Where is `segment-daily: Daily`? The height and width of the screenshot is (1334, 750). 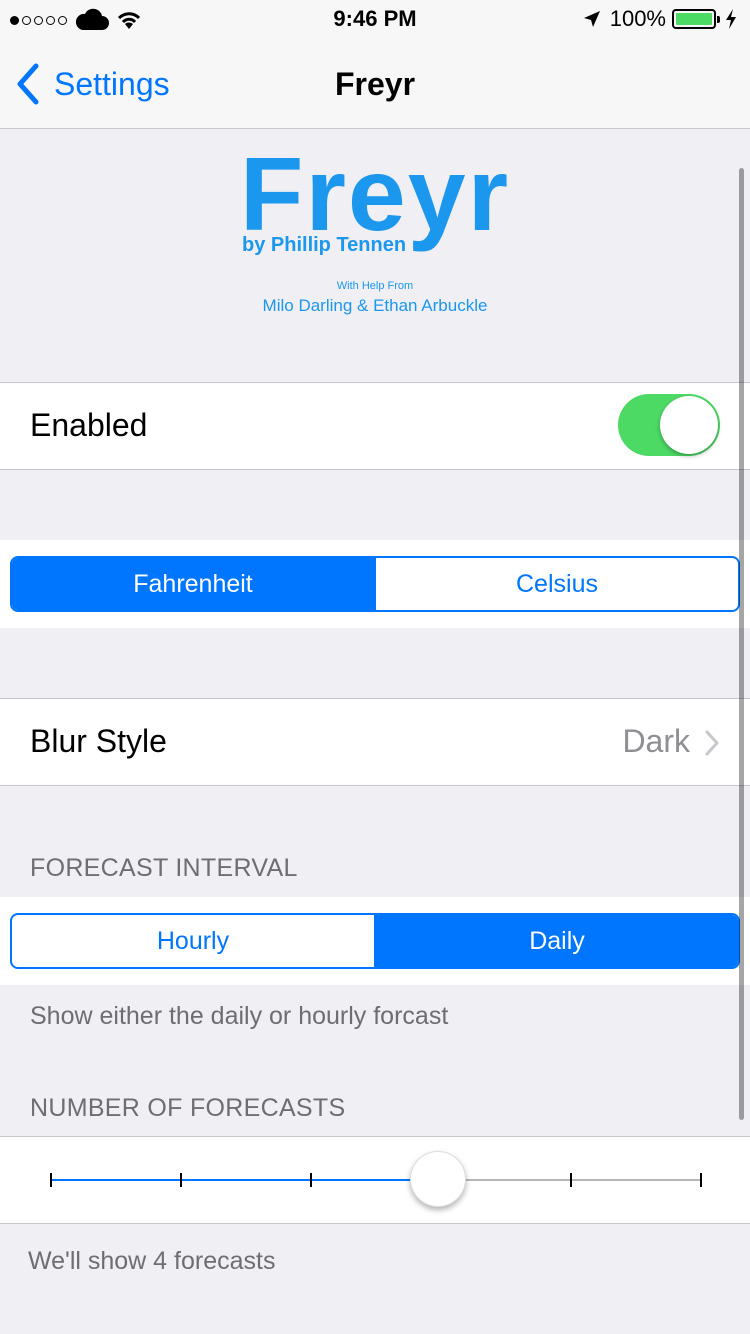 segment-daily: Daily is located at coordinates (556, 941).